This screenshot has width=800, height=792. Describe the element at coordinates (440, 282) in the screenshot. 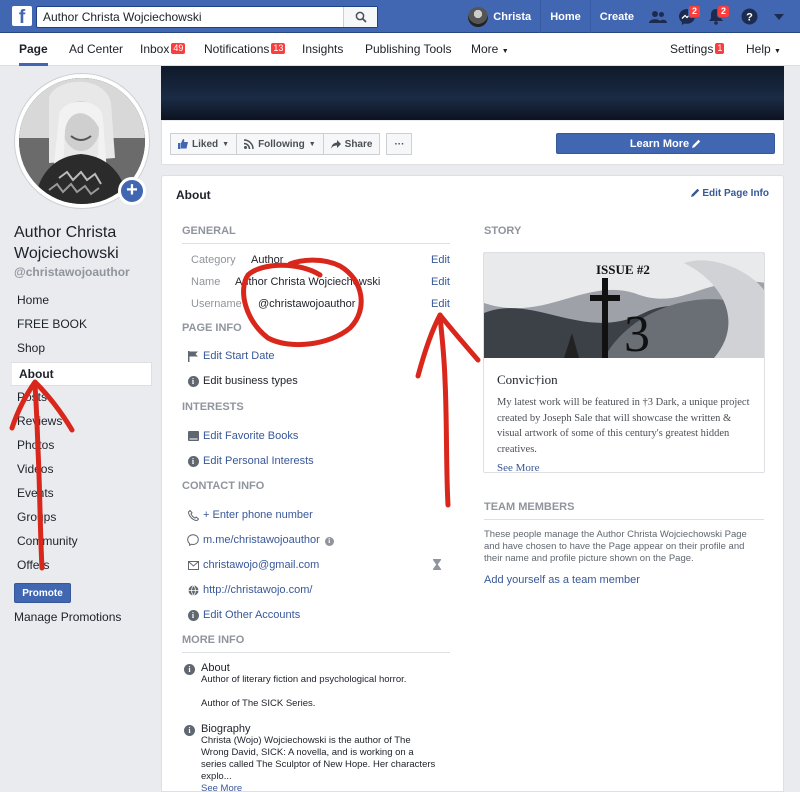

I see `edit-name-link: Edit` at that location.